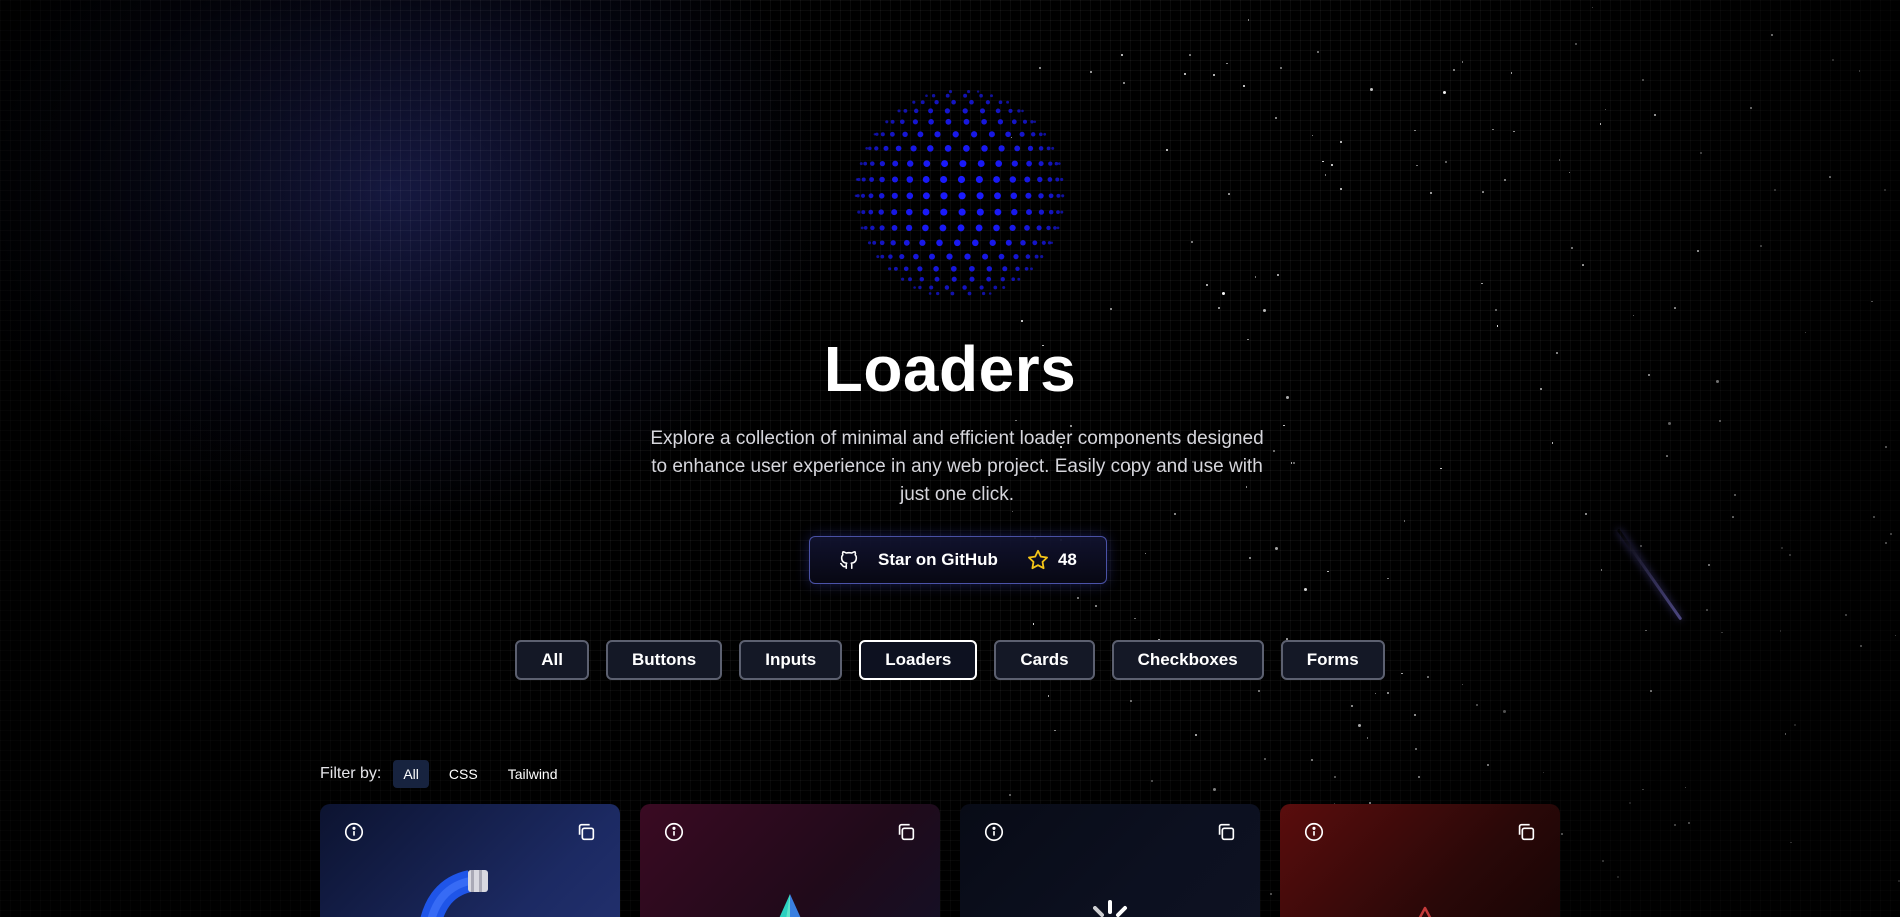 The width and height of the screenshot is (1900, 917). I want to click on tab-loaders: Loaders, so click(918, 660).